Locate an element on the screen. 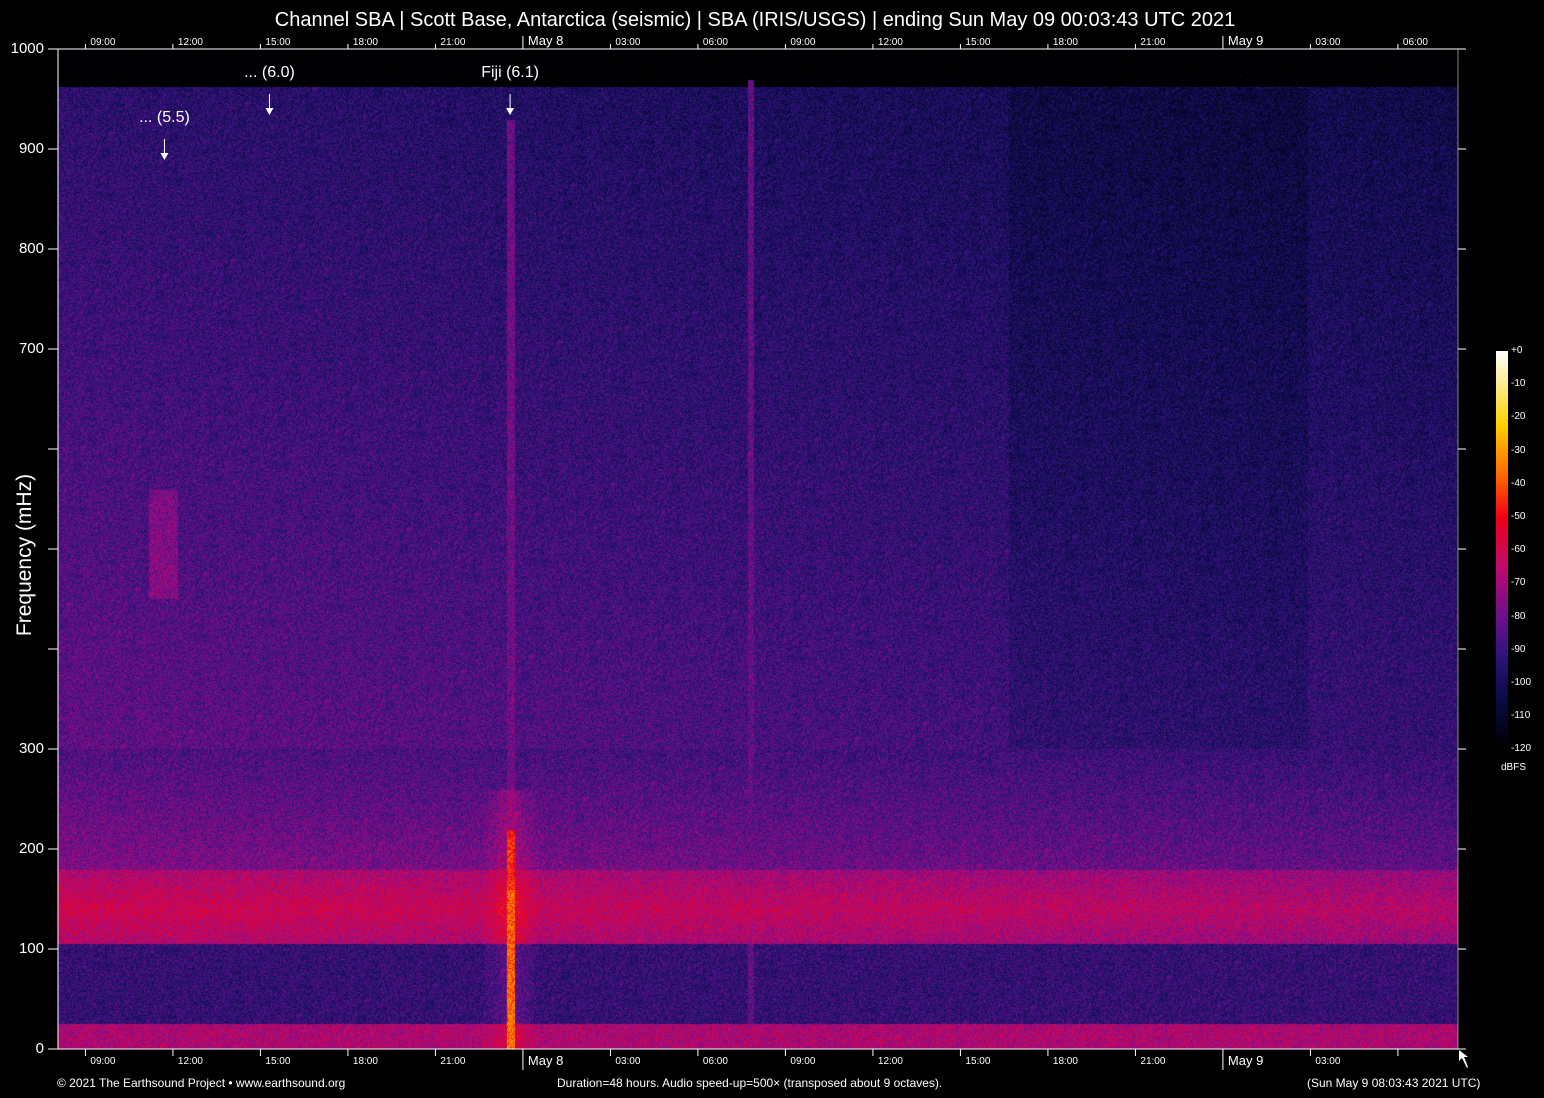 The width and height of the screenshot is (1544, 1098). event-annotation: Fiji (6.1) is located at coordinates (510, 72).